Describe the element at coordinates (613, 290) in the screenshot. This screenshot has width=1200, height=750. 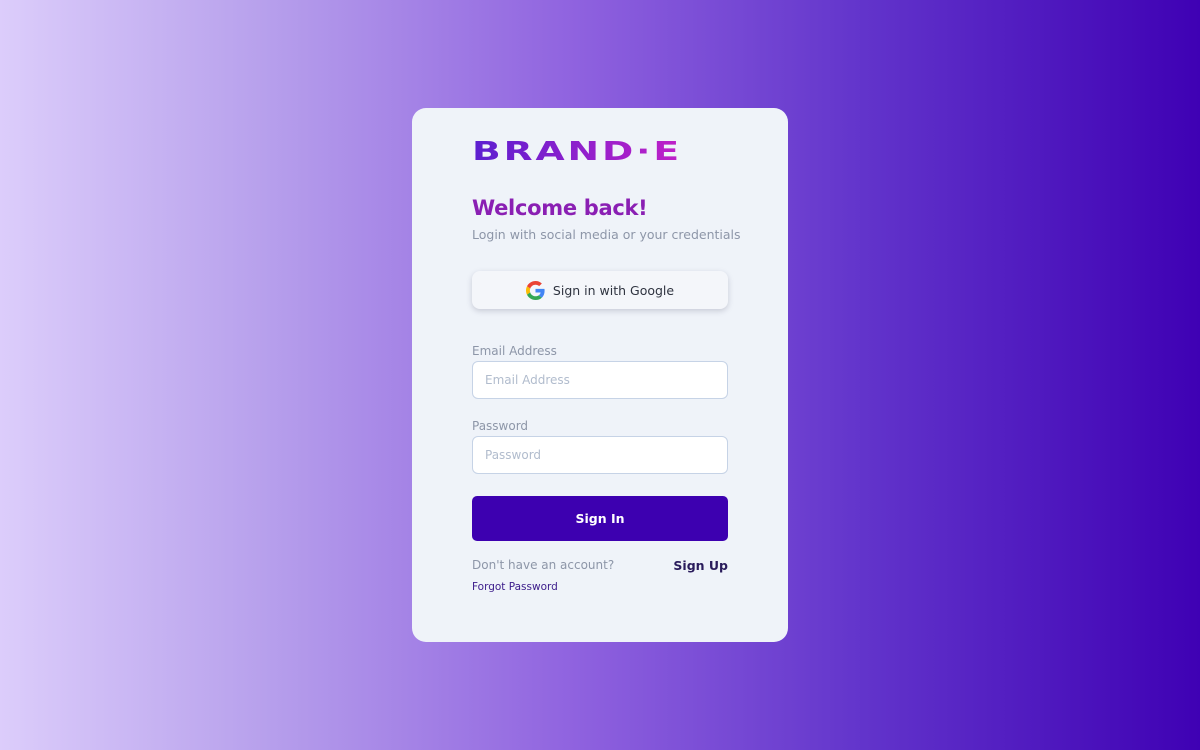
I see `google-signin-label: Sign in with Google` at that location.